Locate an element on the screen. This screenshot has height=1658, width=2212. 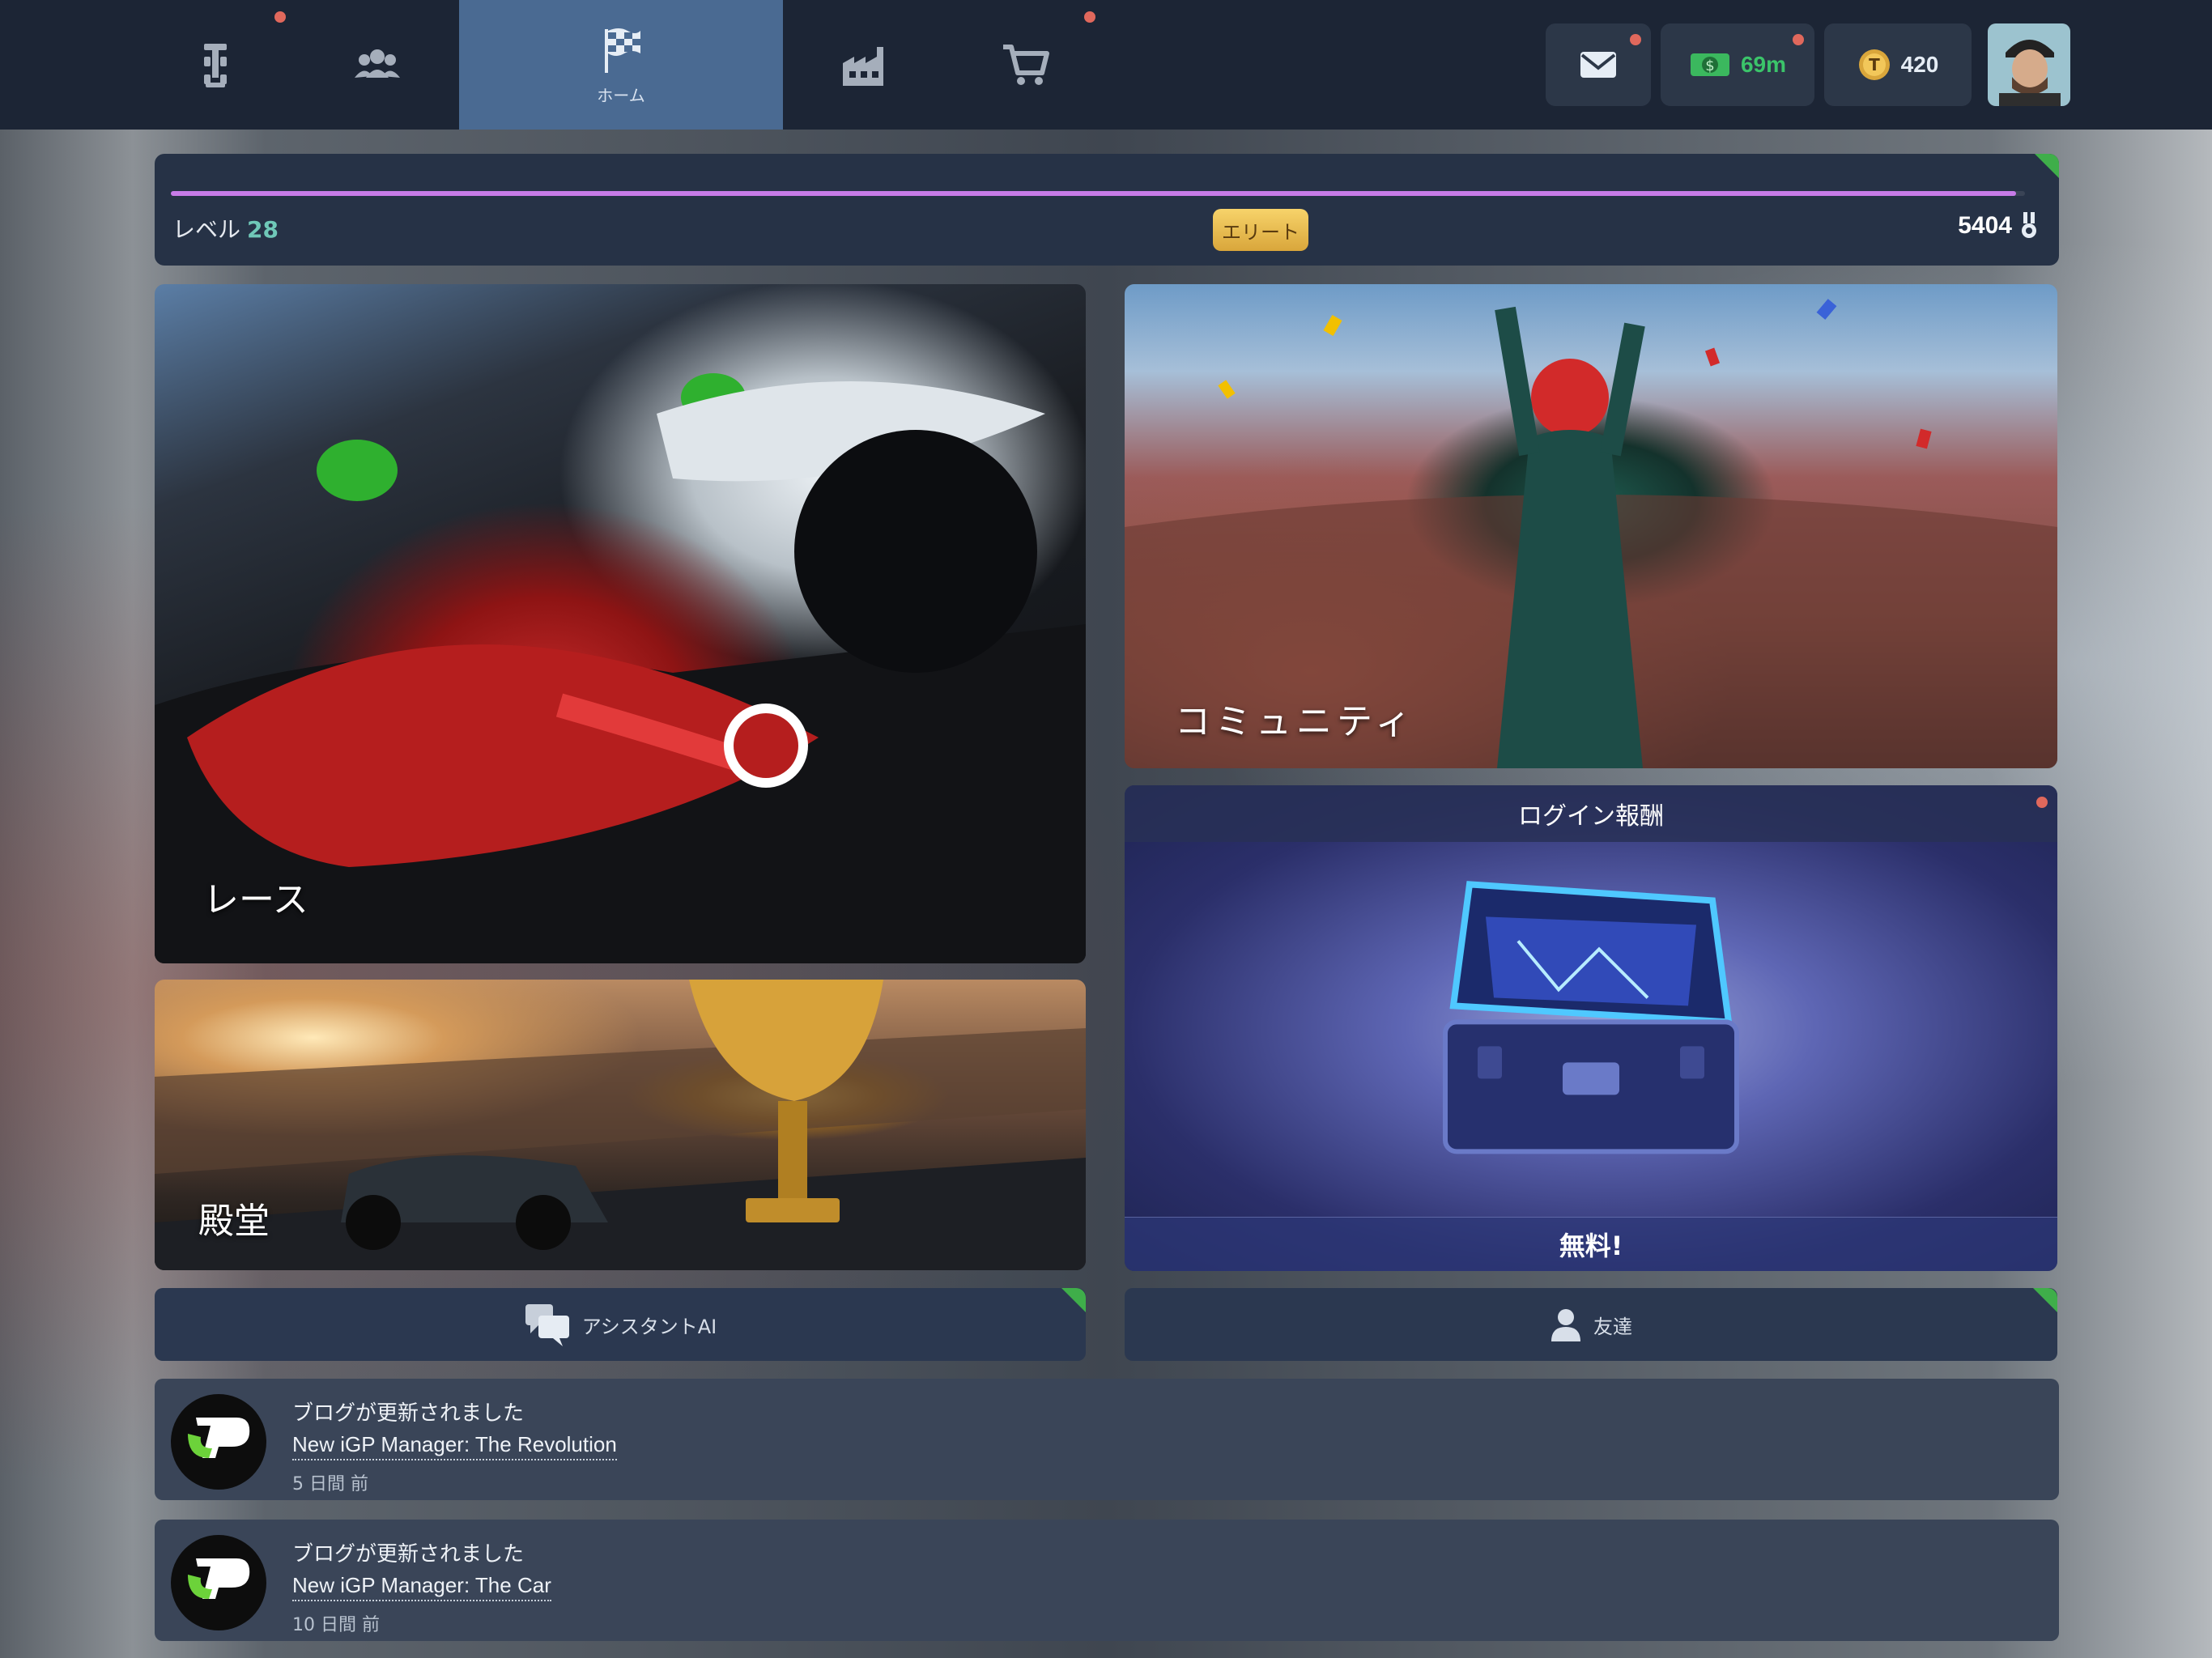
points-value: 5404 is located at coordinates (1985, 225).